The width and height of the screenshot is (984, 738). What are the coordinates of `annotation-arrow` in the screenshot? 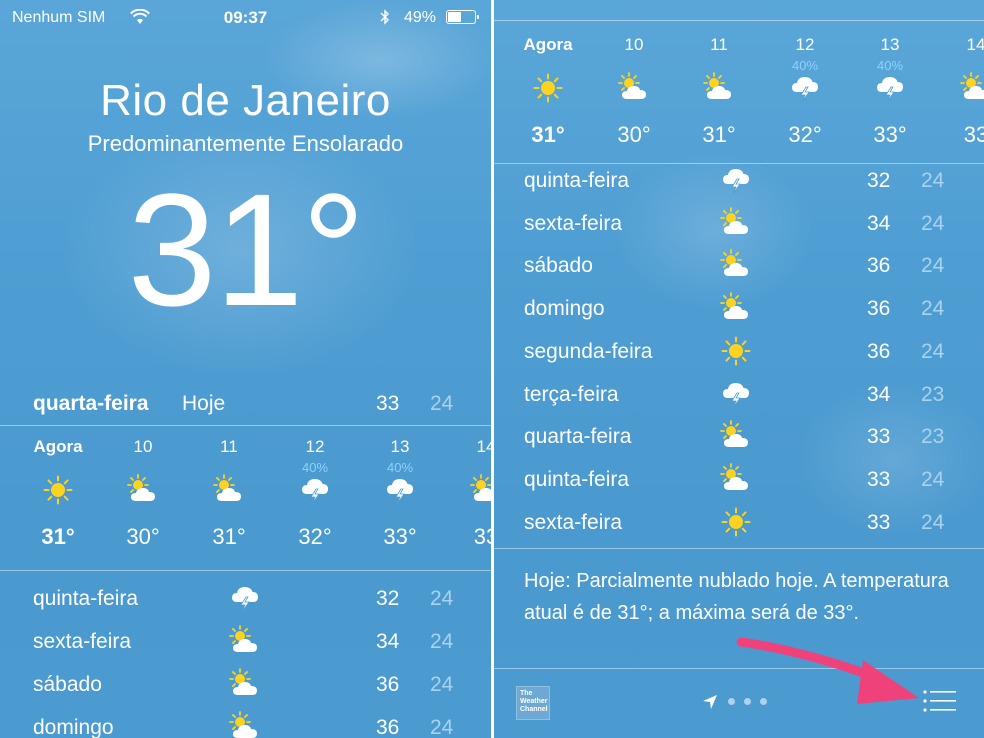 It's located at (827, 670).